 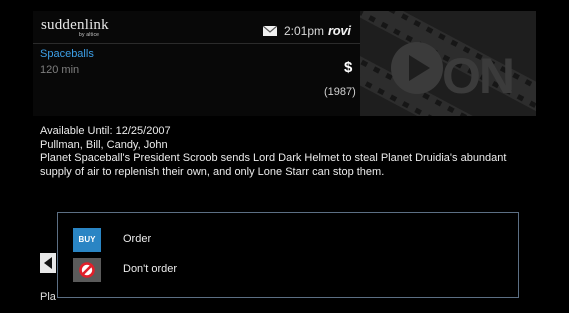 What do you see at coordinates (283, 271) in the screenshot?
I see `dont-order-option: Don't order` at bounding box center [283, 271].